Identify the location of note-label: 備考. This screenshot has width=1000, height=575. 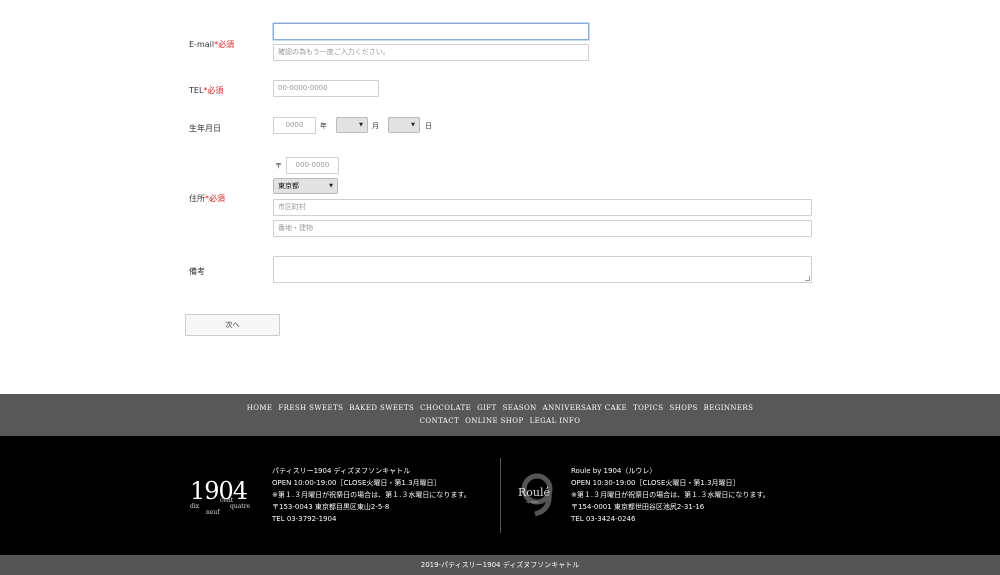
(197, 271).